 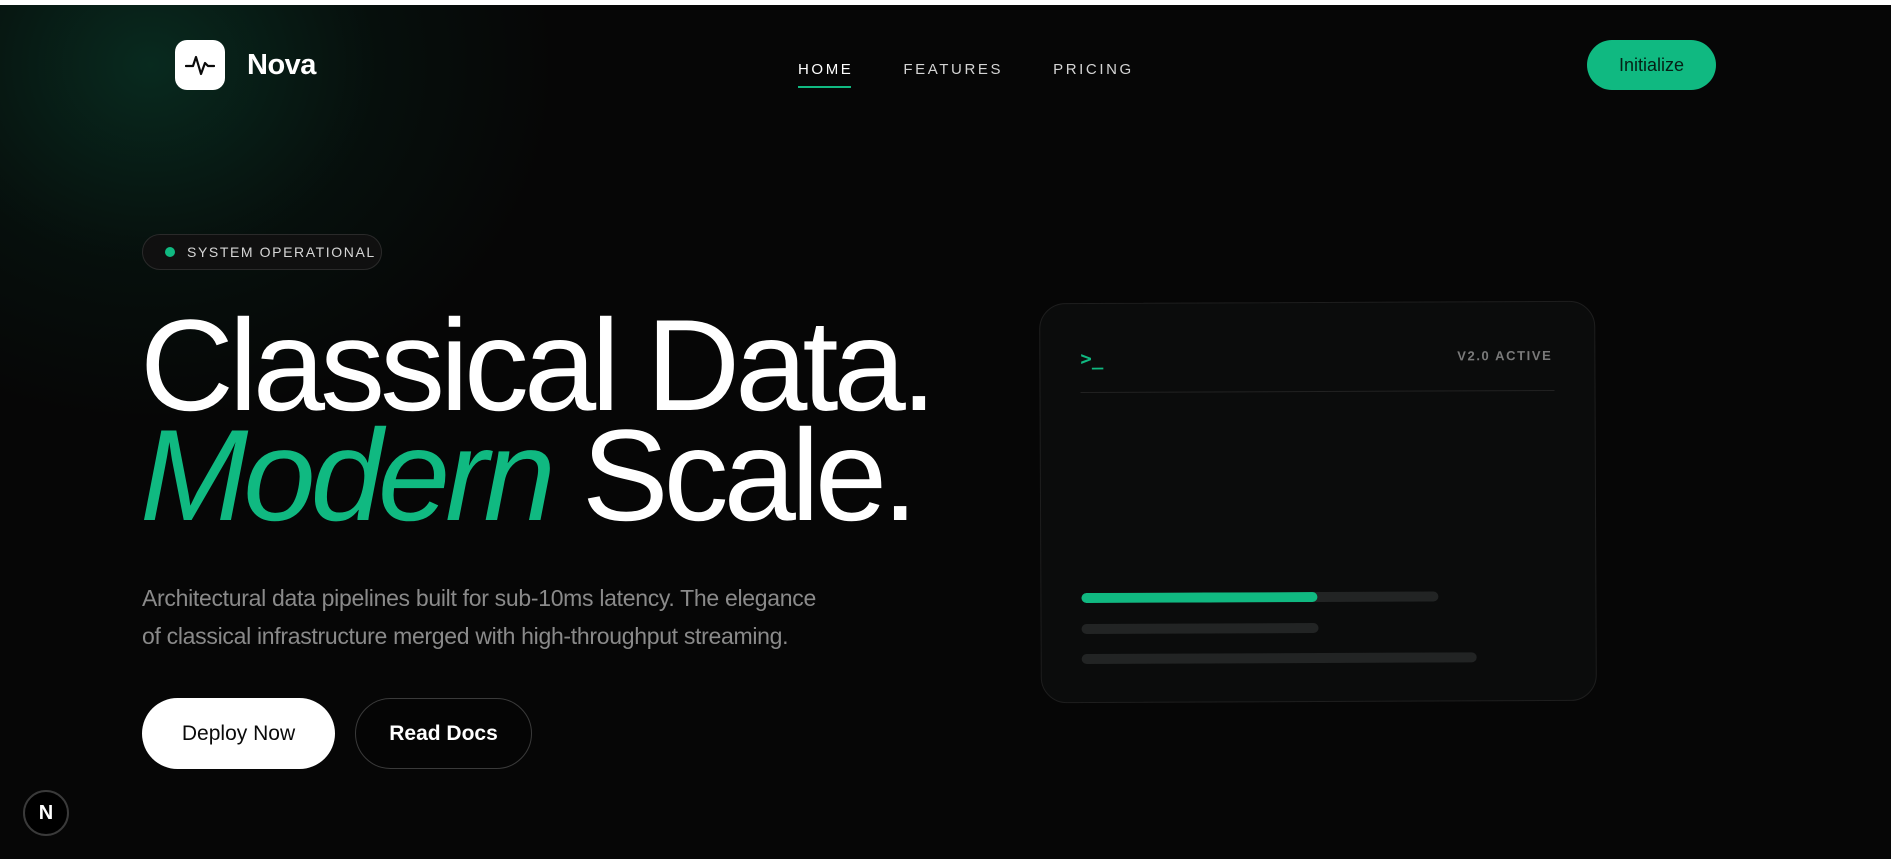 I want to click on nav-pricing: PRICING, so click(x=1093, y=69).